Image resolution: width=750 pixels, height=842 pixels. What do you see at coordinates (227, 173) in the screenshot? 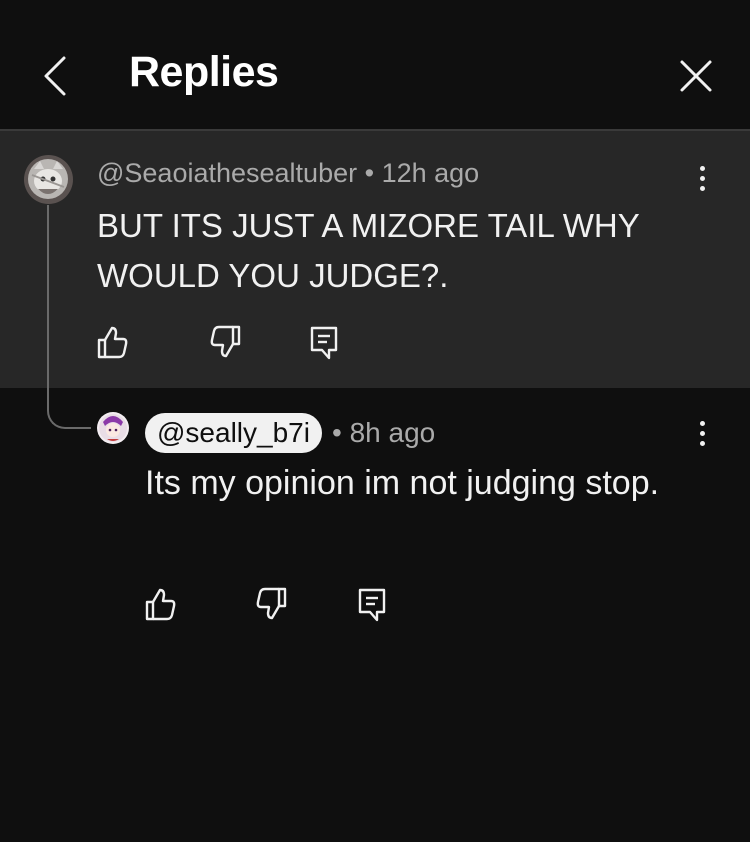
I see `comment-author: @Seaoiathesealtuber` at bounding box center [227, 173].